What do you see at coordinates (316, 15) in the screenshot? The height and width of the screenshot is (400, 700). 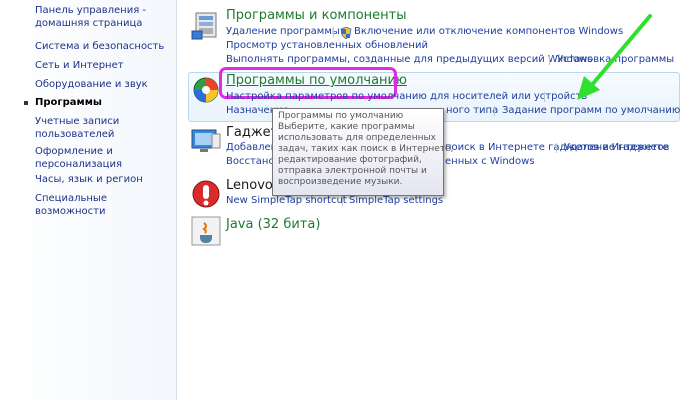 I see `programs-features-title: Программы и компоненты` at bounding box center [316, 15].